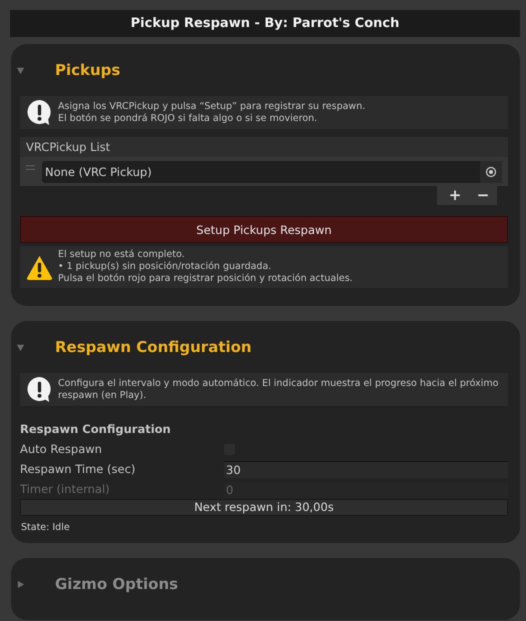  I want to click on object-field: None (VRC Pickup), so click(272, 172).